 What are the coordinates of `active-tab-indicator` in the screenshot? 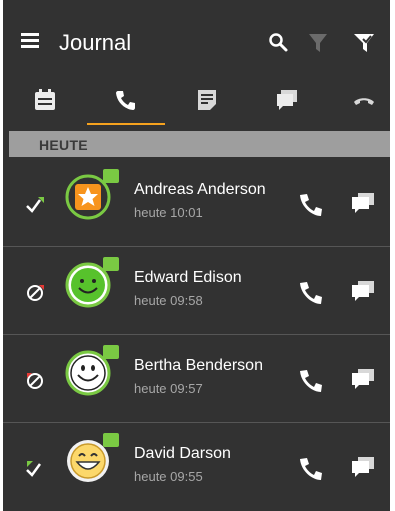 It's located at (126, 124).